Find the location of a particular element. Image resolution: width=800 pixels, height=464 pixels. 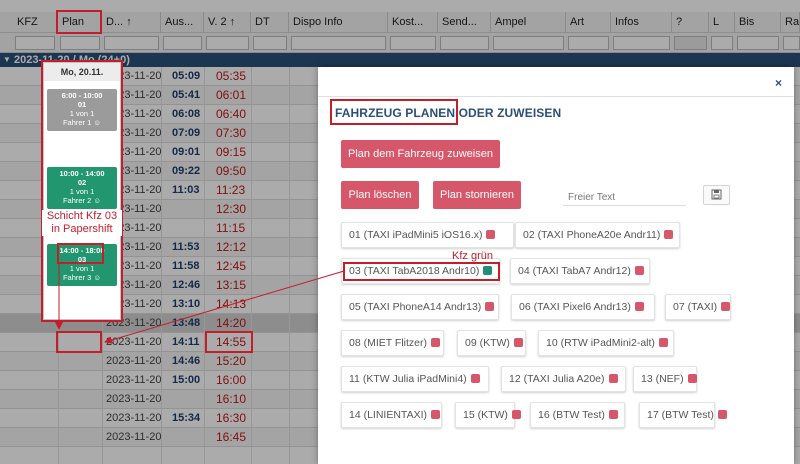

annotation-arrows is located at coordinates (200, 304).